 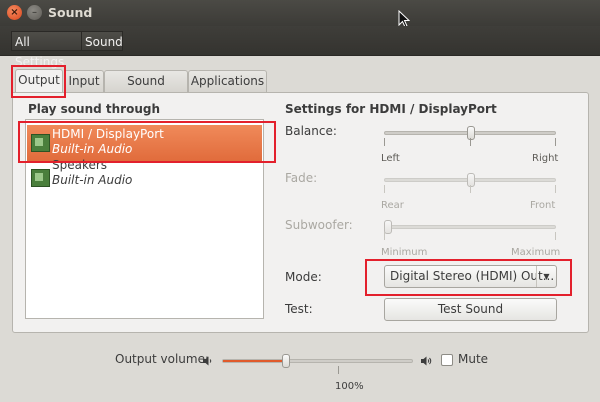 What do you see at coordinates (388, 227) in the screenshot?
I see `subwoofer-slider-thumb` at bounding box center [388, 227].